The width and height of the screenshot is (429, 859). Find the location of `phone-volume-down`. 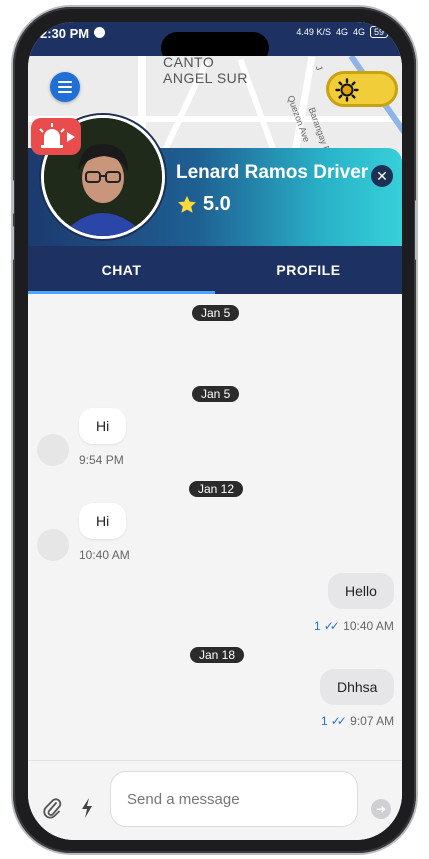

phone-volume-down is located at coordinates (12, 243).